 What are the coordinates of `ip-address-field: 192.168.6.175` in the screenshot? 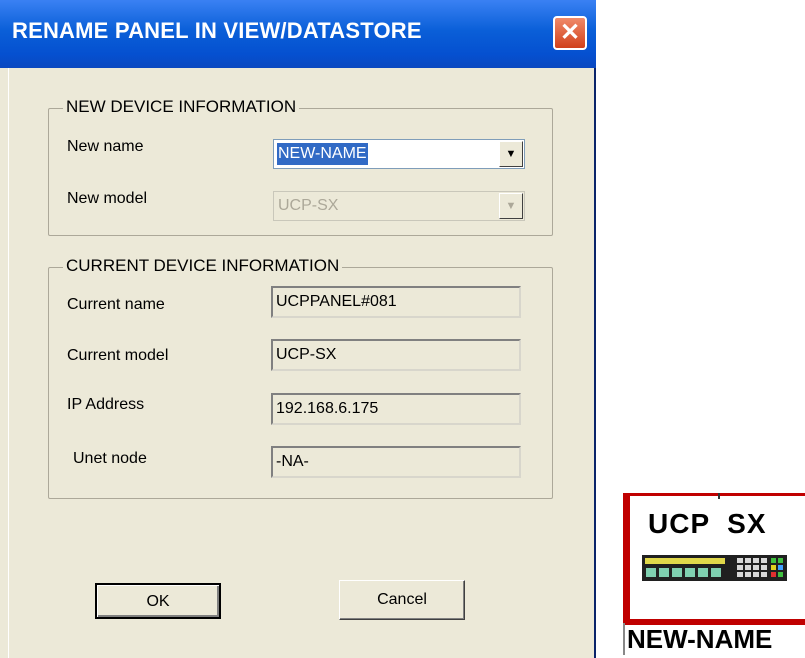 It's located at (396, 409).